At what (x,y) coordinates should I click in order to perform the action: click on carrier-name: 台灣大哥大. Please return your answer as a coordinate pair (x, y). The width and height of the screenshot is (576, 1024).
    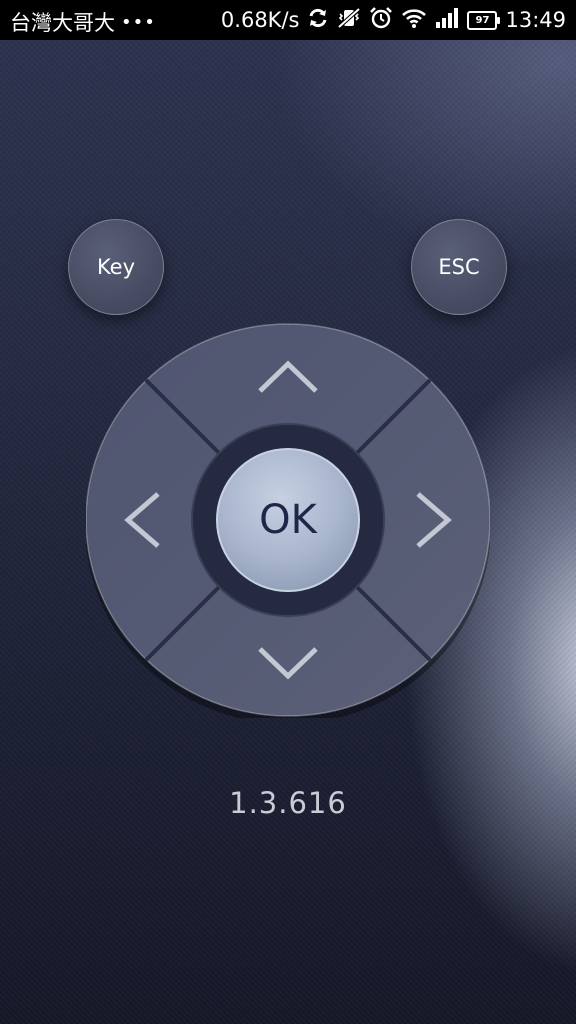
    Looking at the image, I should click on (62, 23).